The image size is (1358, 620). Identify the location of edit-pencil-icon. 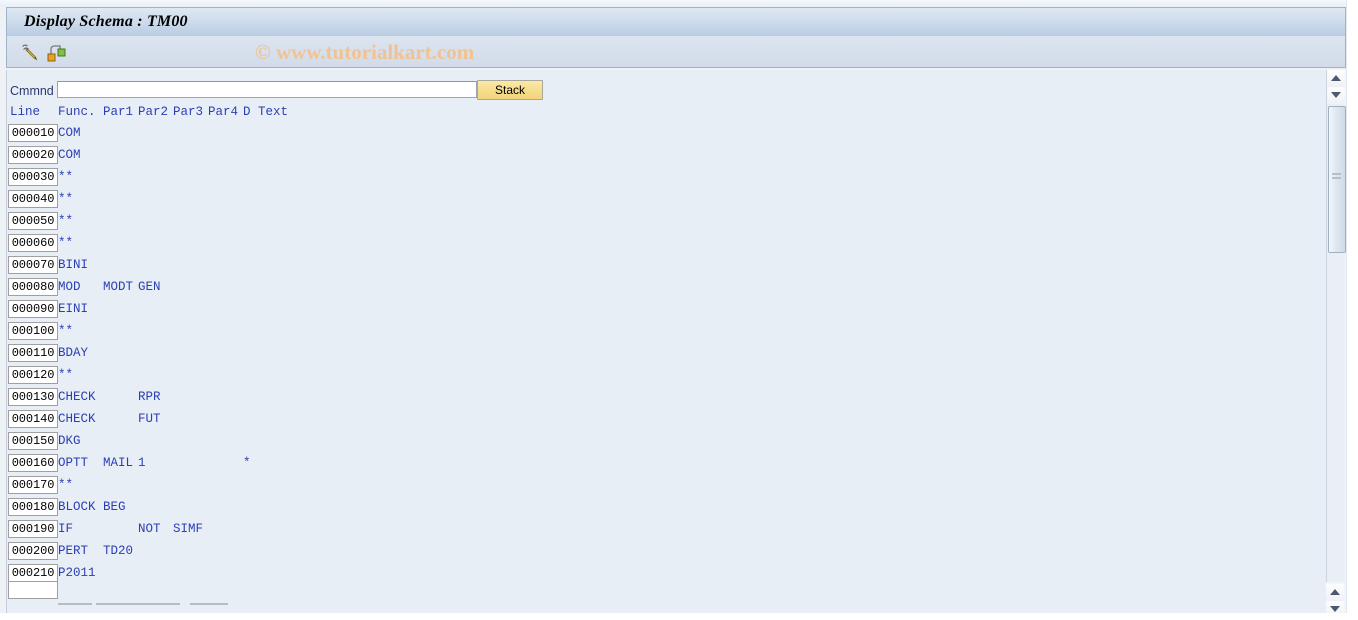
(30, 52).